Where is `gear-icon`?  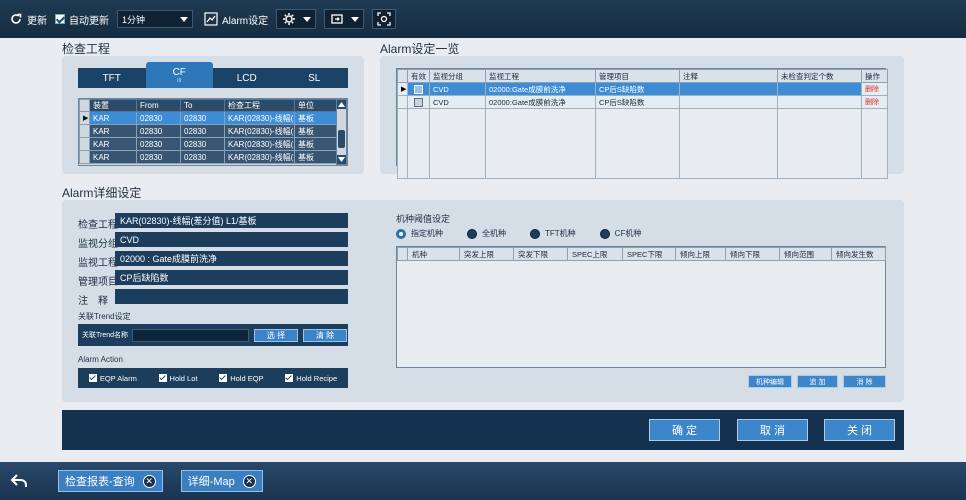
gear-icon is located at coordinates (289, 19).